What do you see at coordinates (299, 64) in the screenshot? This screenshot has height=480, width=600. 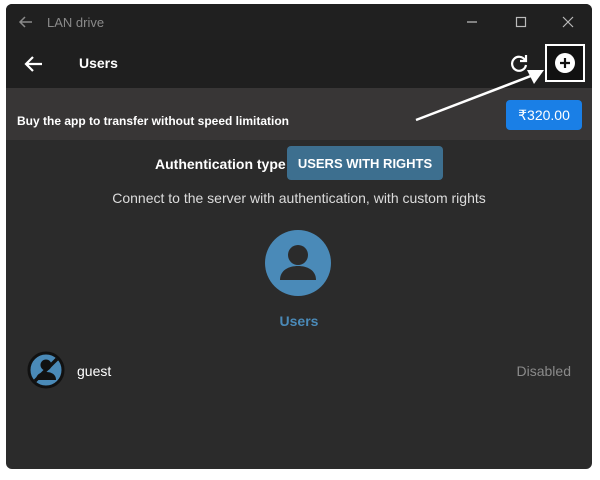 I see `app-bar: Users` at bounding box center [299, 64].